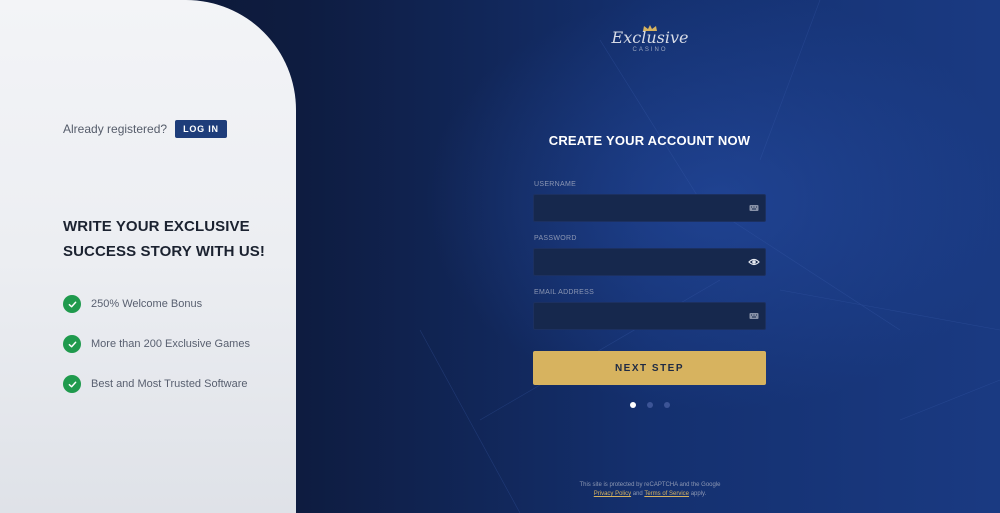 The image size is (1000, 513). I want to click on password-label: PASSWORD, so click(555, 238).